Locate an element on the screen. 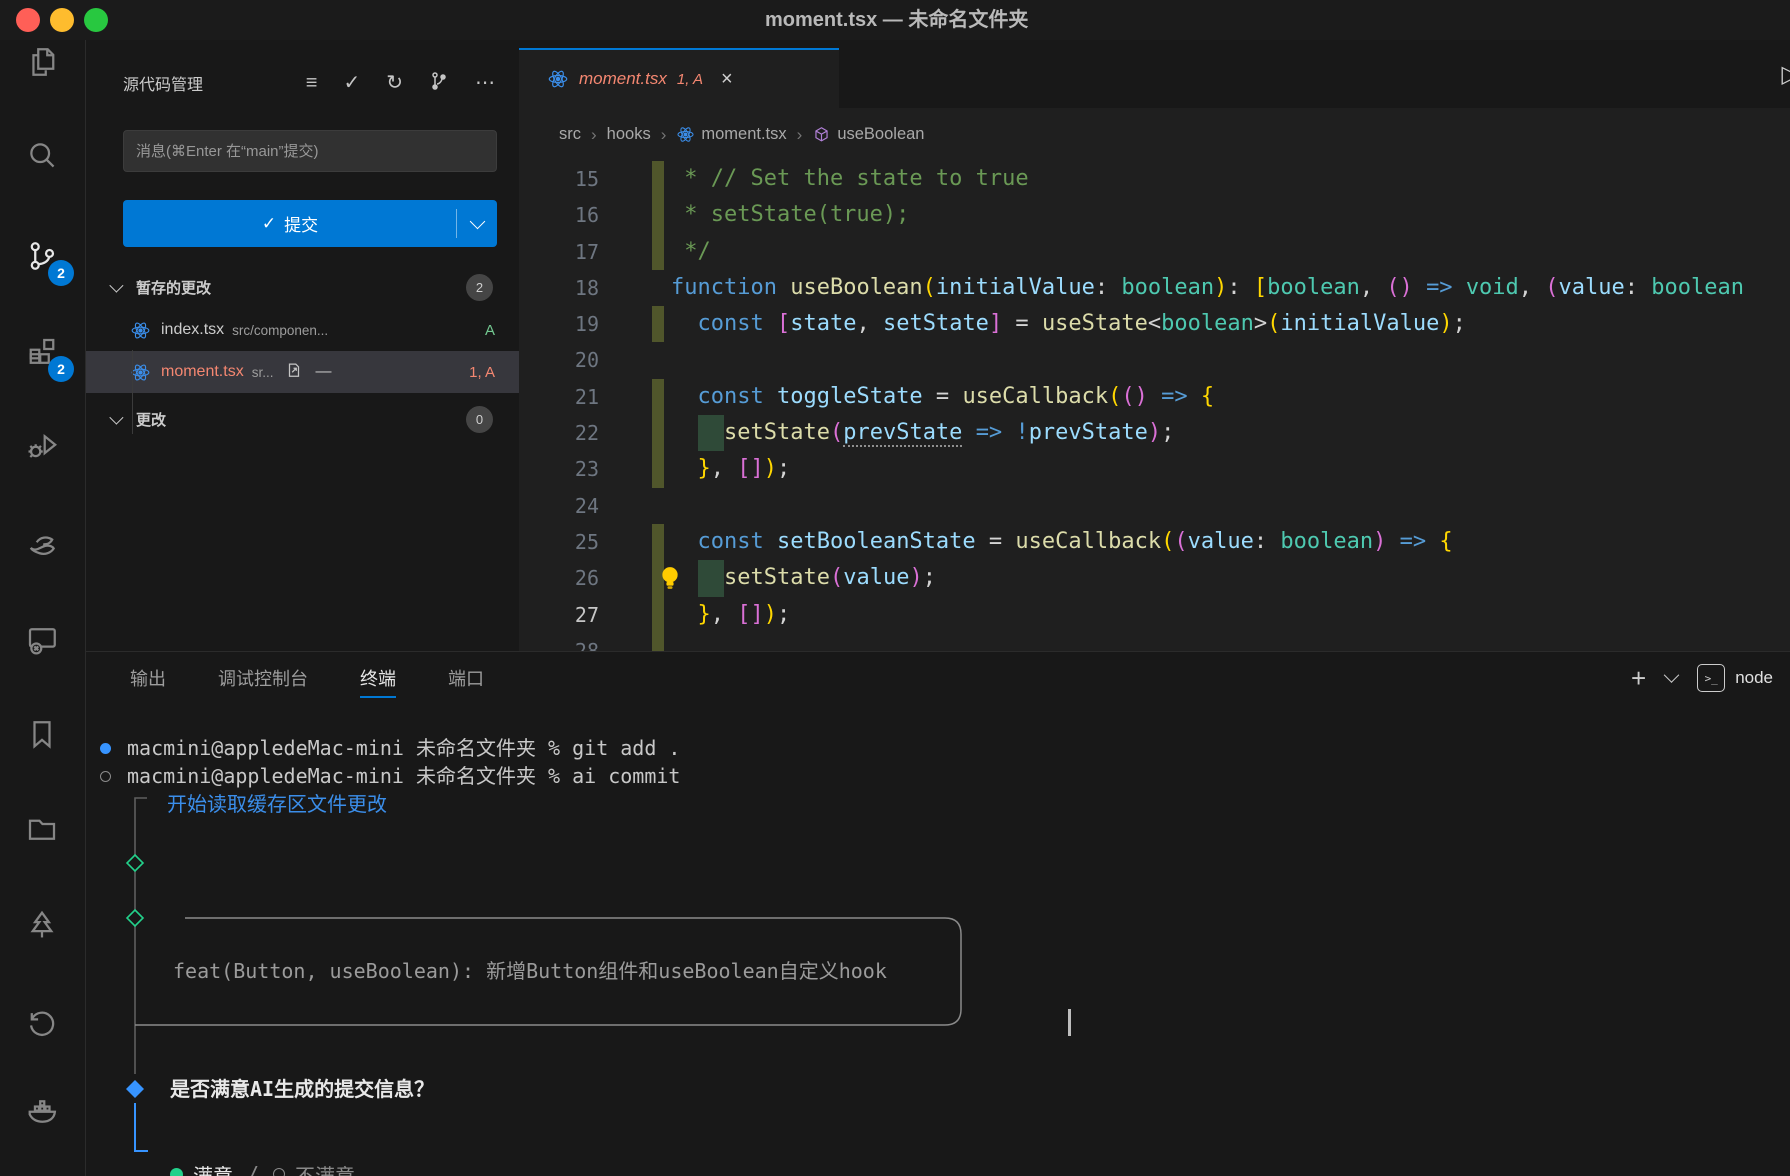 The height and width of the screenshot is (1176, 1790). activity-item-search is located at coordinates (42, 155).